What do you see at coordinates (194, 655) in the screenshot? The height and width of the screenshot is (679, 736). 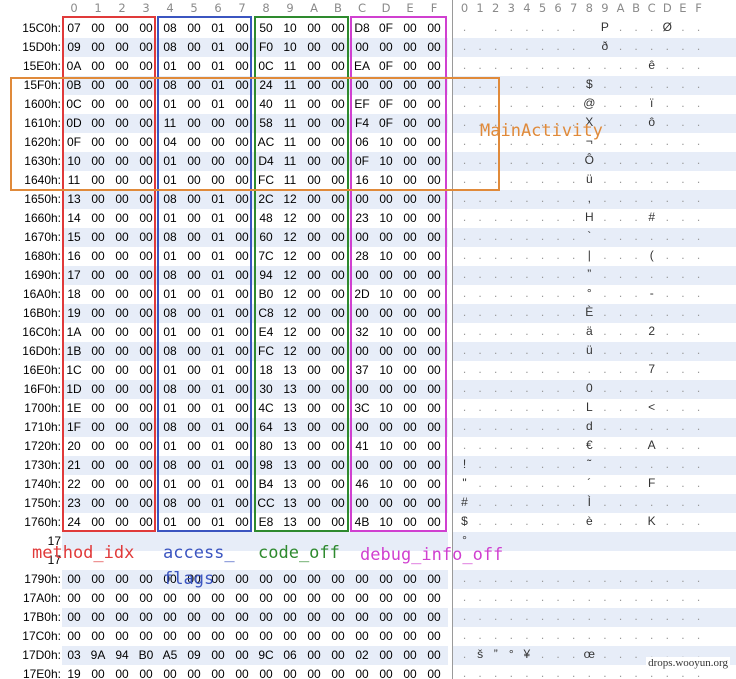 I see `hex-byte: 09` at bounding box center [194, 655].